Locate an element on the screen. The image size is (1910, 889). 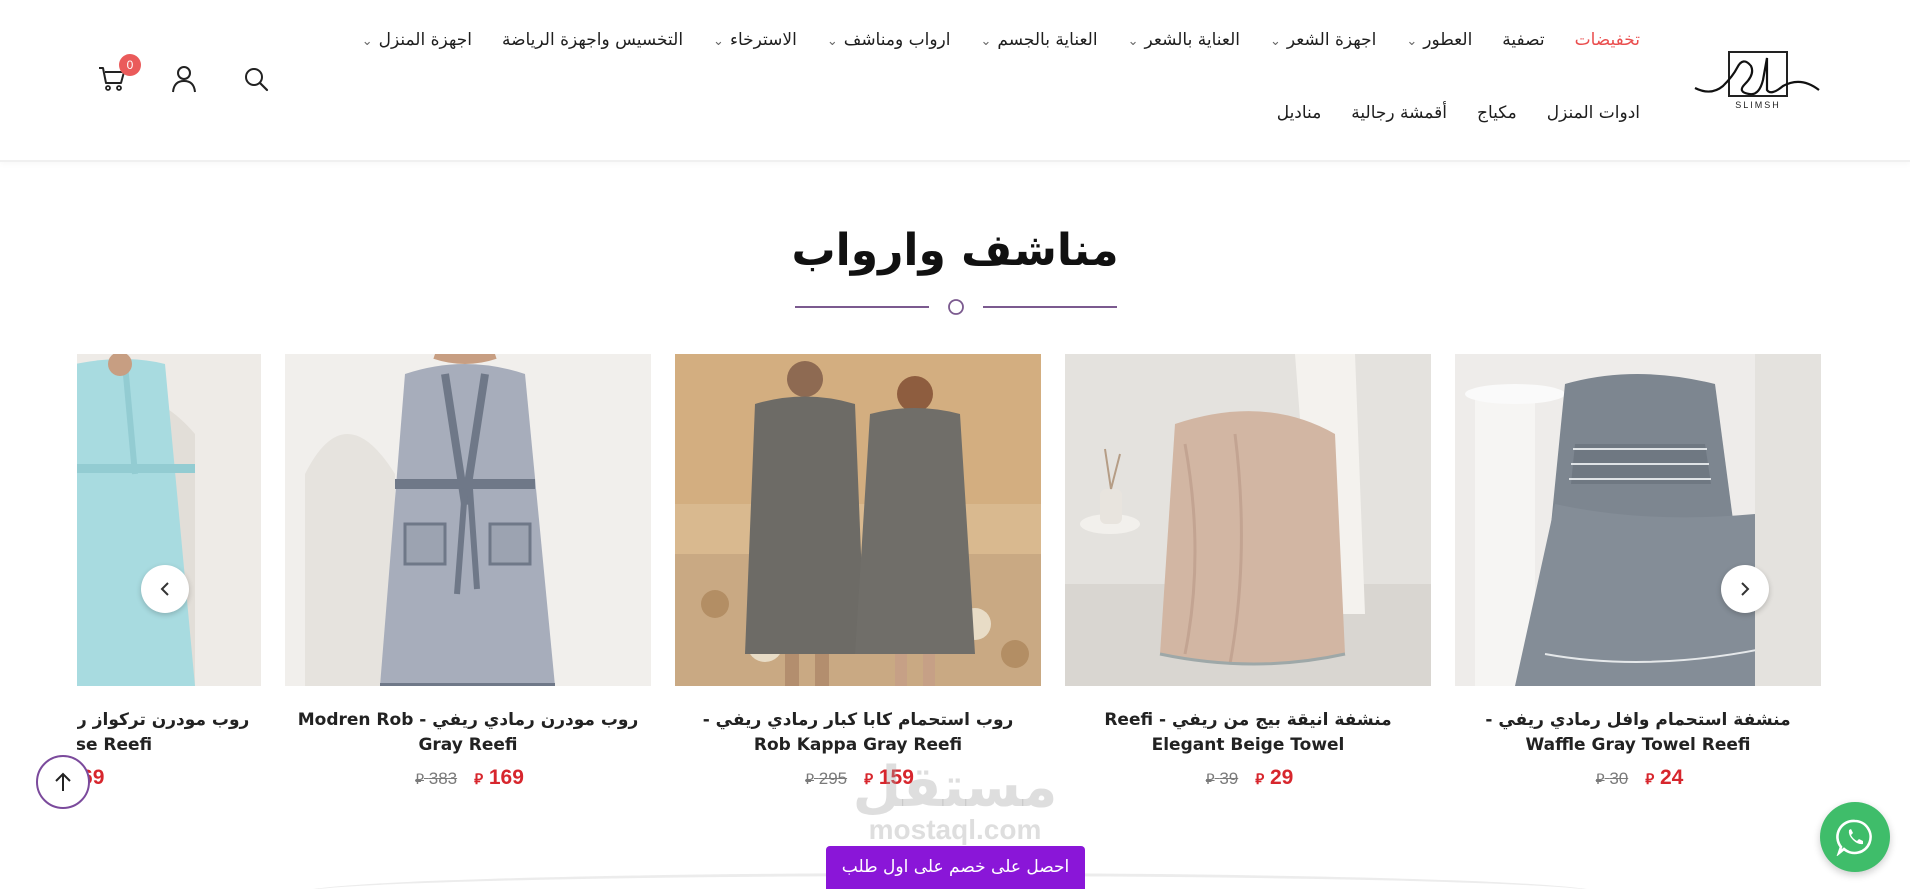
account-button is located at coordinates (184, 79).